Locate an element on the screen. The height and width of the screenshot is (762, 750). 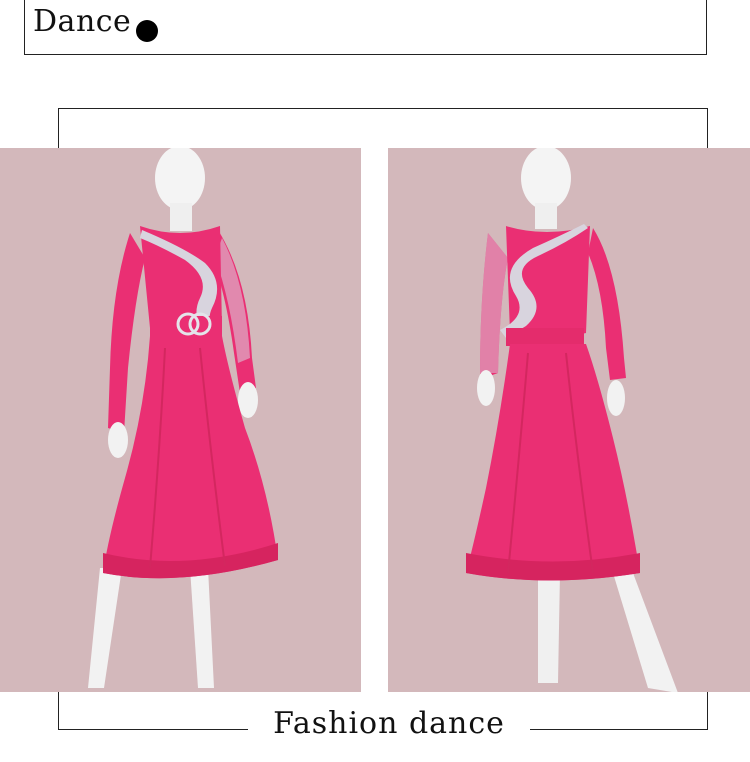
header-box: Dance is located at coordinates (365, 27).